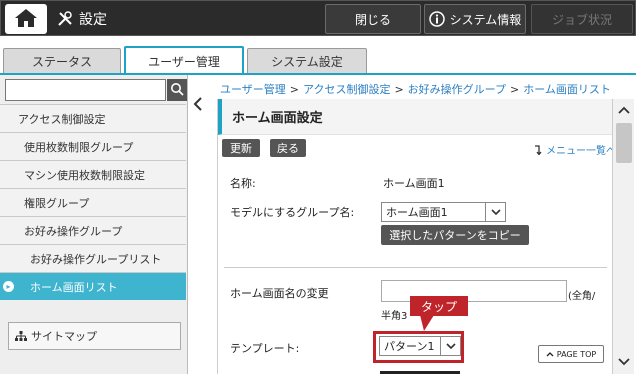  What do you see at coordinates (436, 19) in the screenshot?
I see `info-icon` at bounding box center [436, 19].